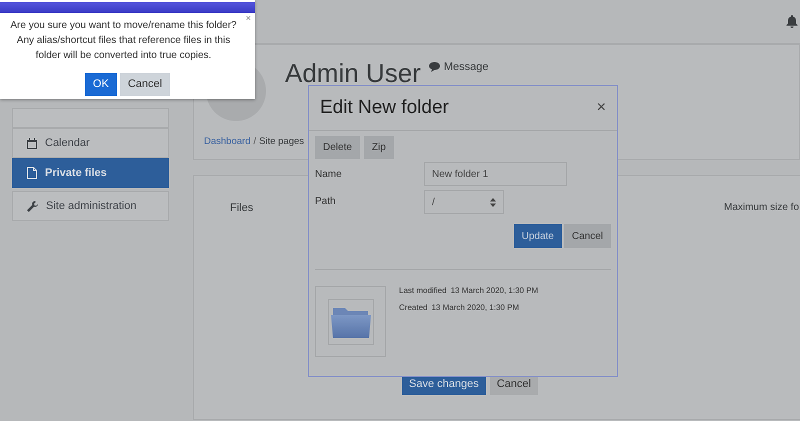 The height and width of the screenshot is (421, 800). What do you see at coordinates (384, 108) in the screenshot?
I see `dialog-title: Edit New folder` at bounding box center [384, 108].